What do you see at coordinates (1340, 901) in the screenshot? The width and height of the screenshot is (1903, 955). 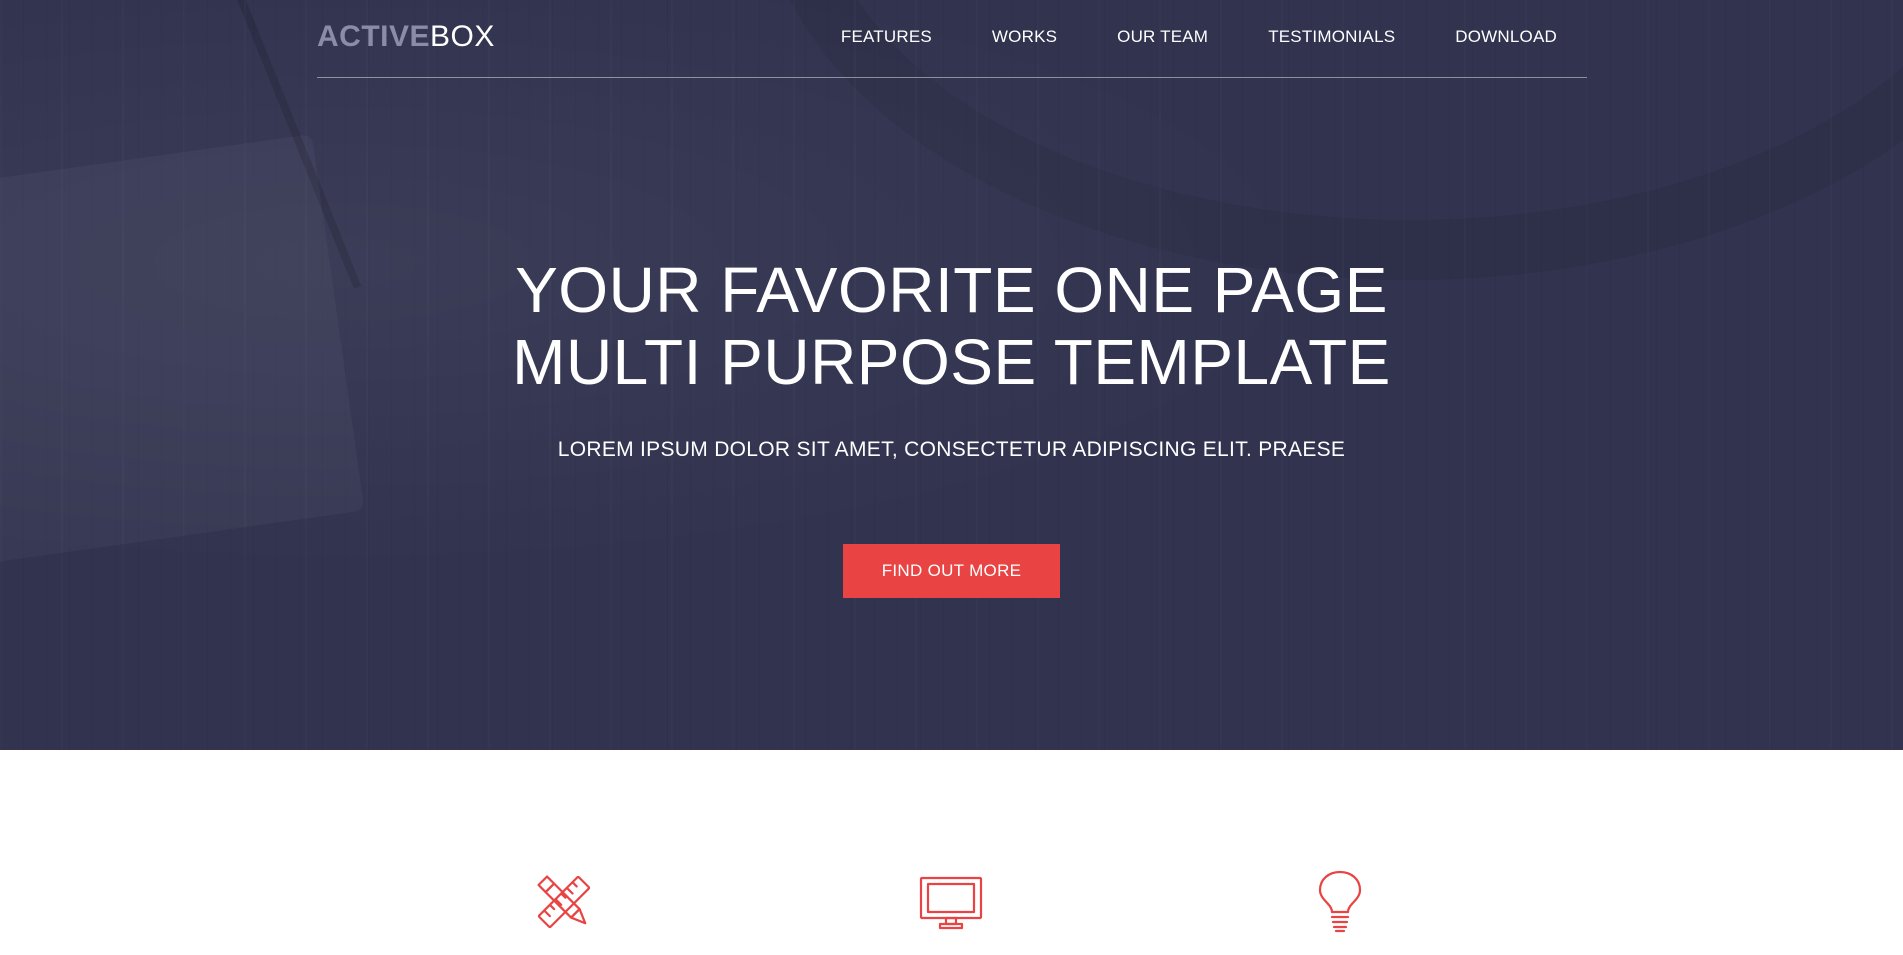 I see `lightbulb-icon` at bounding box center [1340, 901].